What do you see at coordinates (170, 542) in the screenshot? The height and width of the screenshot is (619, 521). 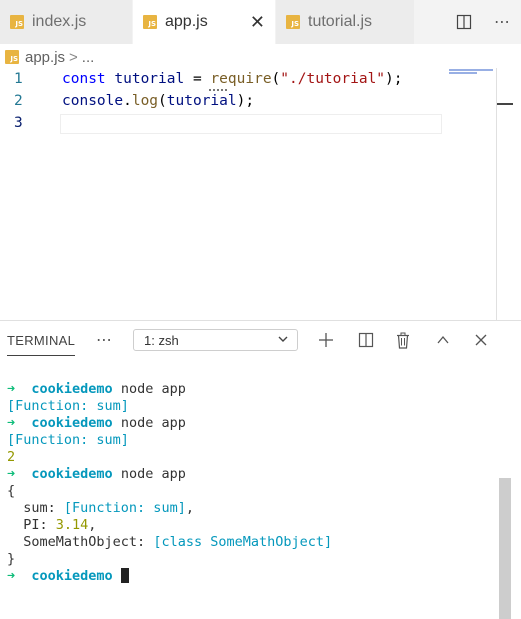 I see `terminal-line: SomeMathObject: [class SomeMathObject]` at bounding box center [170, 542].